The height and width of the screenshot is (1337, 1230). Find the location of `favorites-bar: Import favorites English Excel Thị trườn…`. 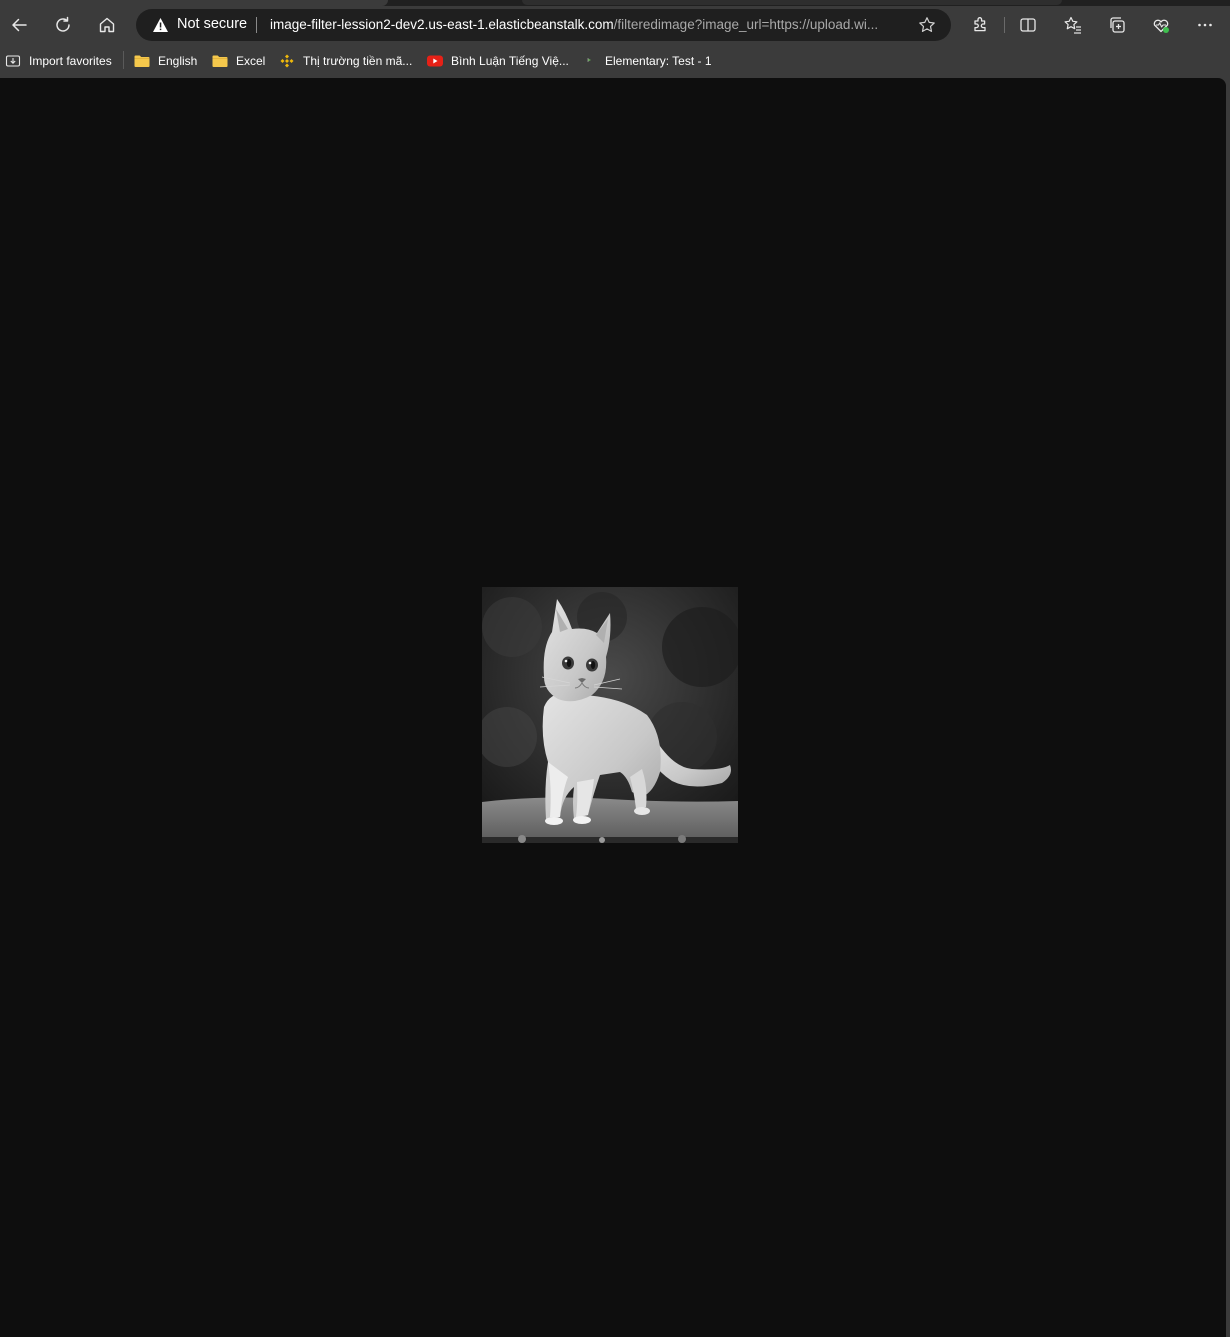

favorites-bar: Import favorites English Excel Thị trườn… is located at coordinates (615, 61).